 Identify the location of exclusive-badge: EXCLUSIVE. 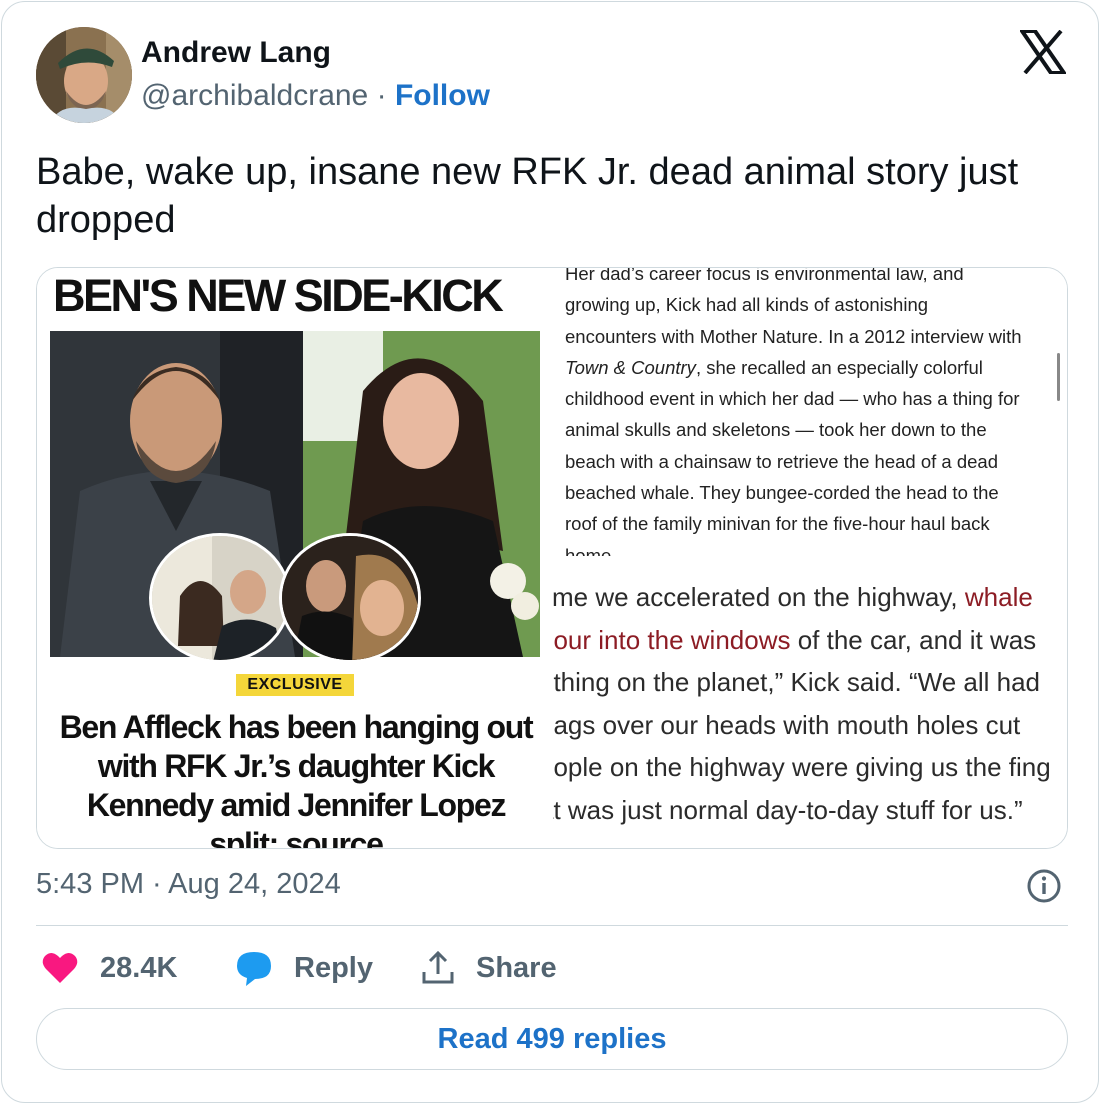
(295, 685).